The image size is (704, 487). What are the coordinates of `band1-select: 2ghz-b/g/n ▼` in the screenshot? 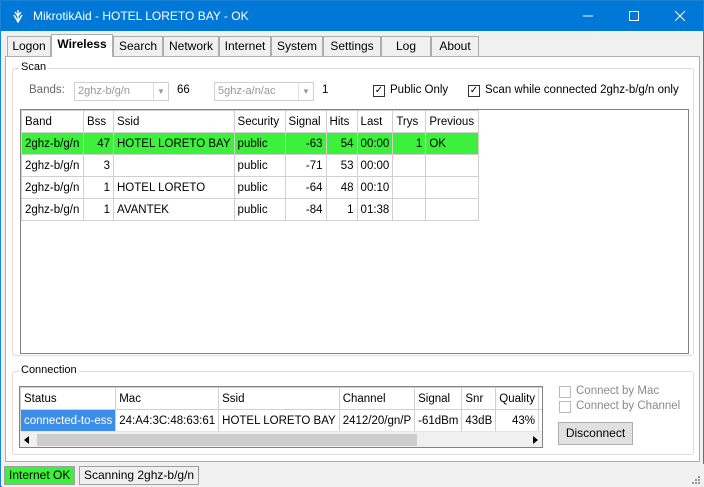 It's located at (121, 91).